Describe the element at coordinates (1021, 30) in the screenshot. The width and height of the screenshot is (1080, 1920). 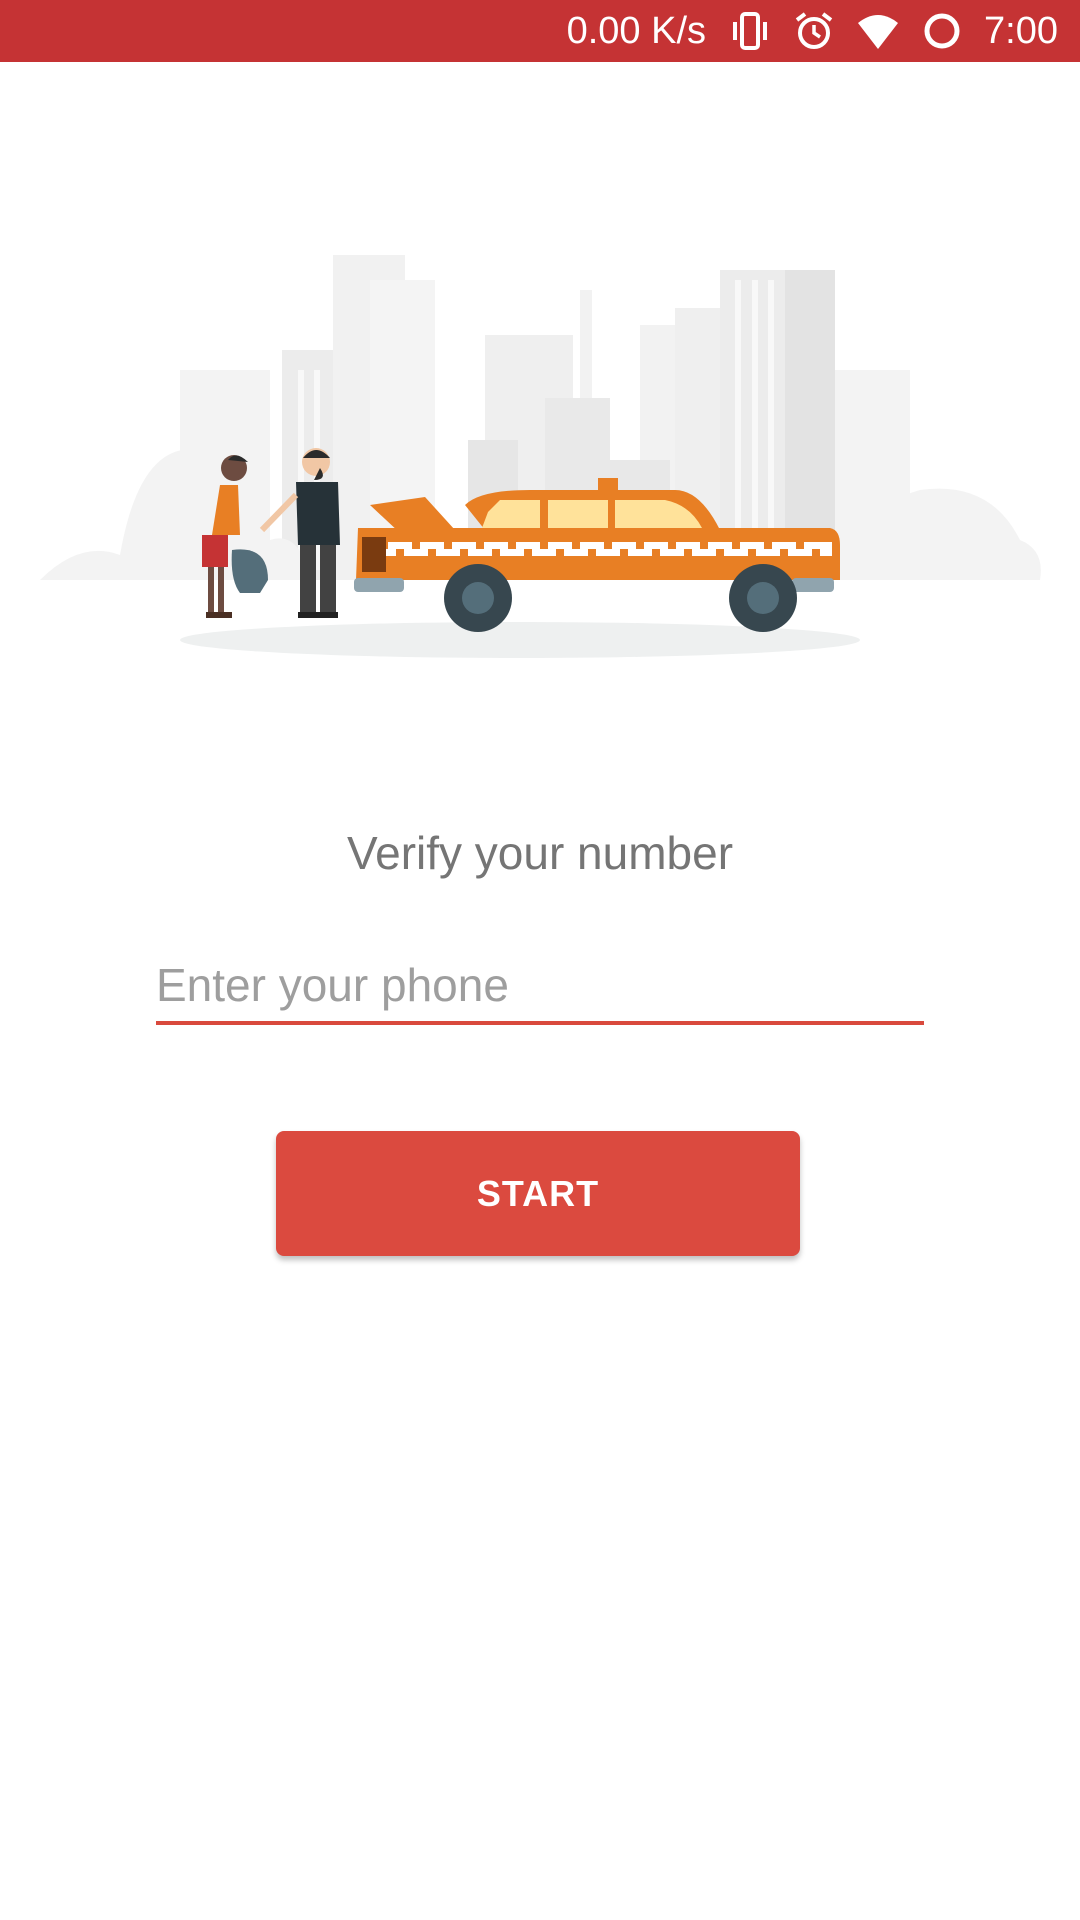
I see `clock-time: 7:00` at that location.